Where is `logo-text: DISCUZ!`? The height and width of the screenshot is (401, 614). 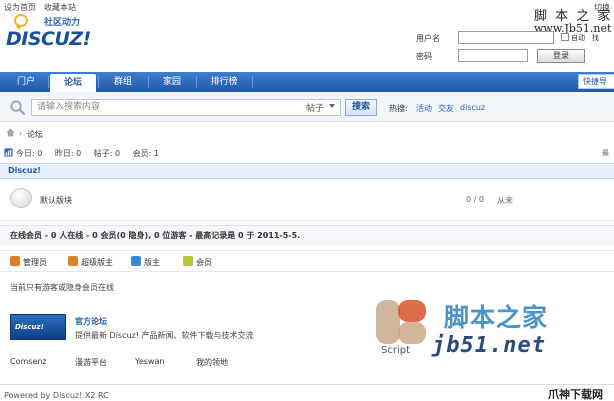 logo-text: DISCUZ! is located at coordinates (48, 39).